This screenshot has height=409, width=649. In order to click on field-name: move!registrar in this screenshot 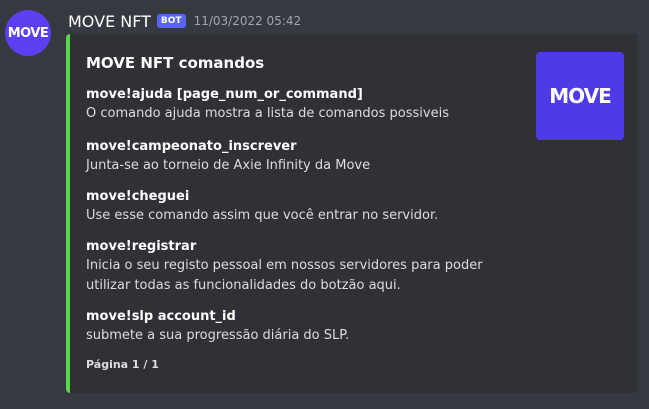, I will do `click(141, 246)`.